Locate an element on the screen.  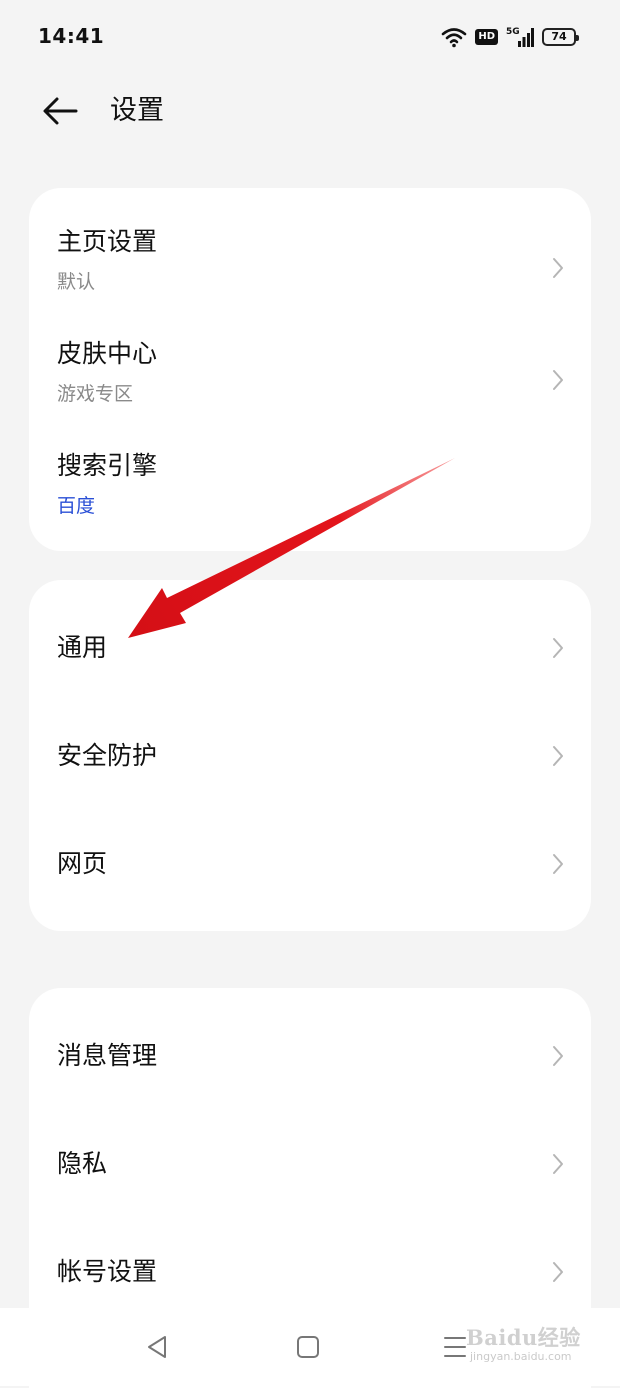
settings-item-search-engine: 搜索引擎 百度 is located at coordinates (310, 490).